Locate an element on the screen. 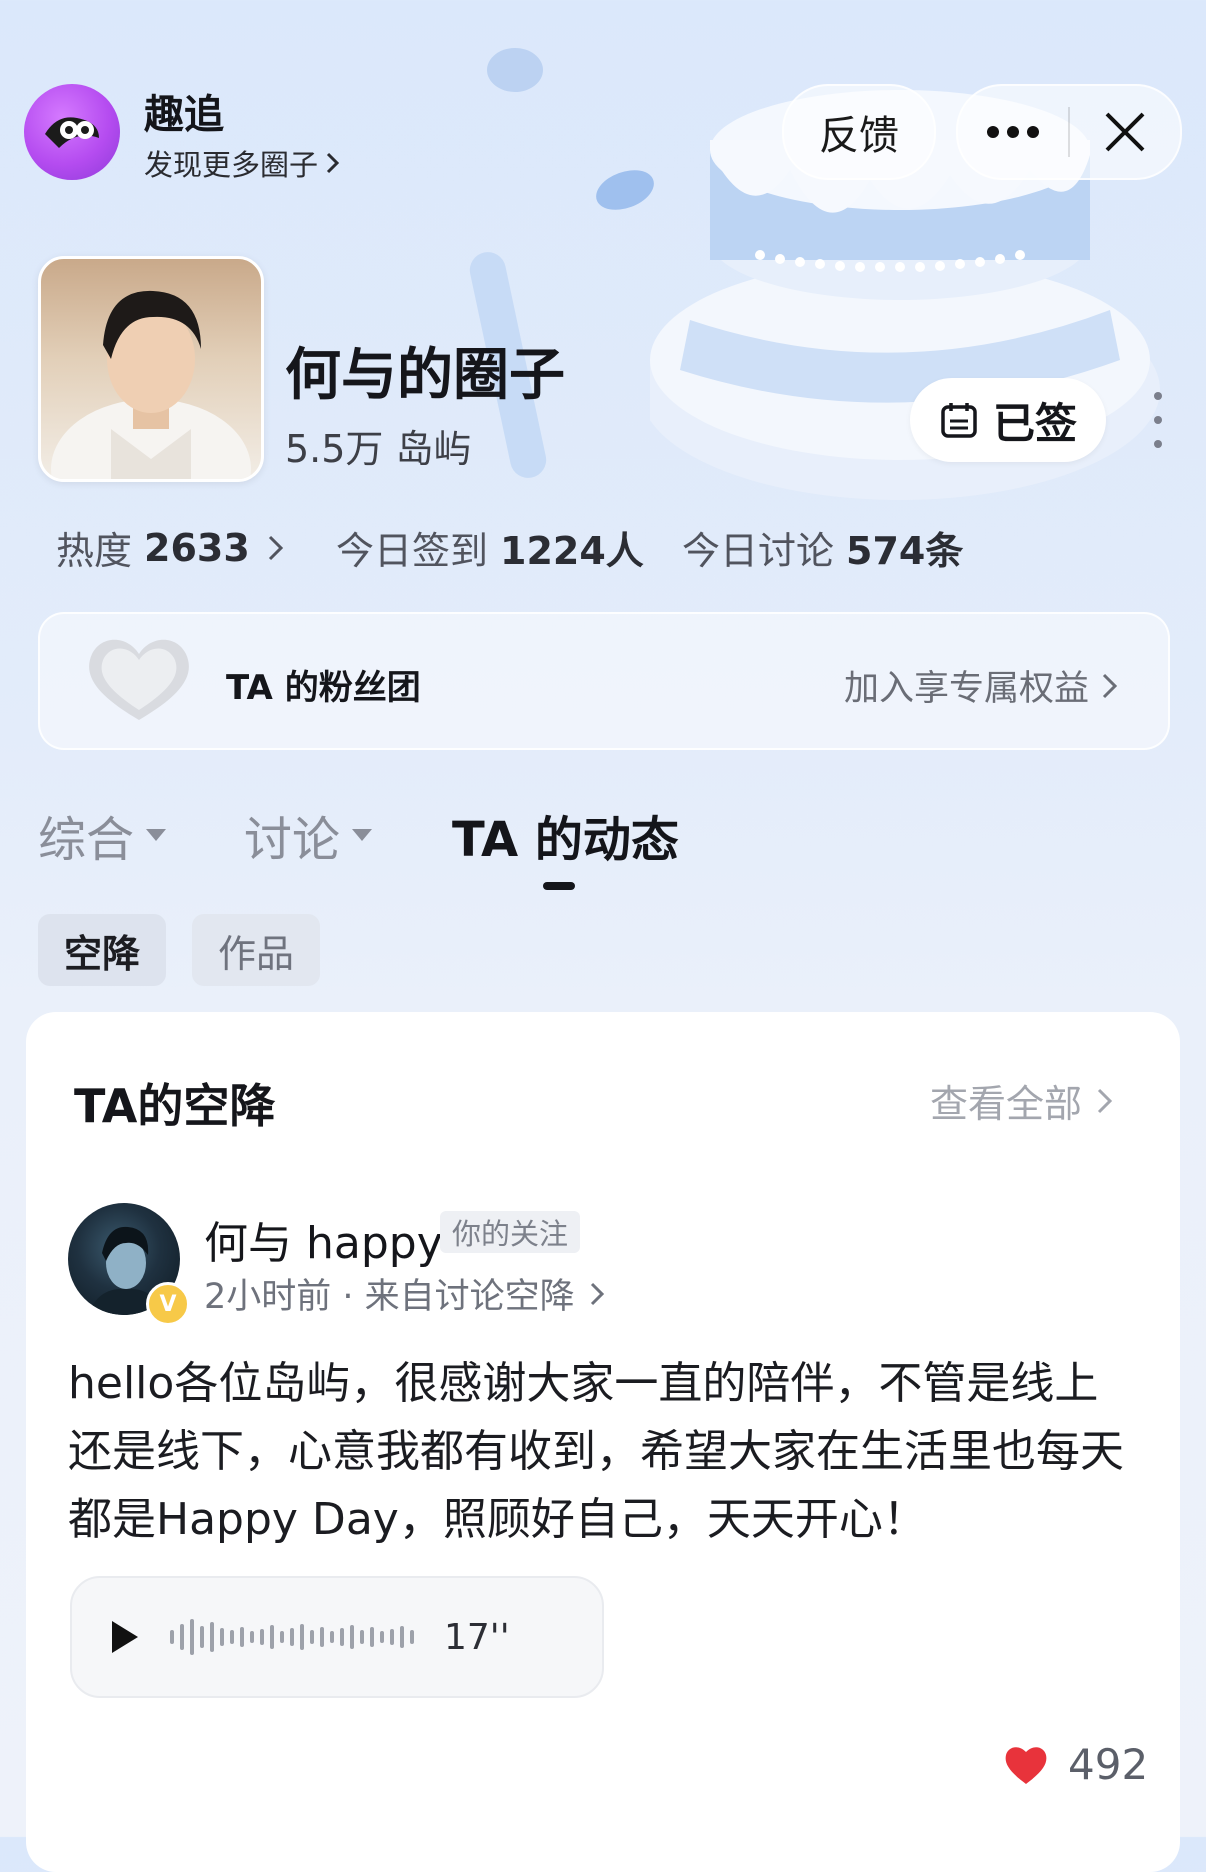 Image resolution: width=1206 pixels, height=1872 pixels. checkin-stat: 今日签到 1224人 is located at coordinates (490, 547).